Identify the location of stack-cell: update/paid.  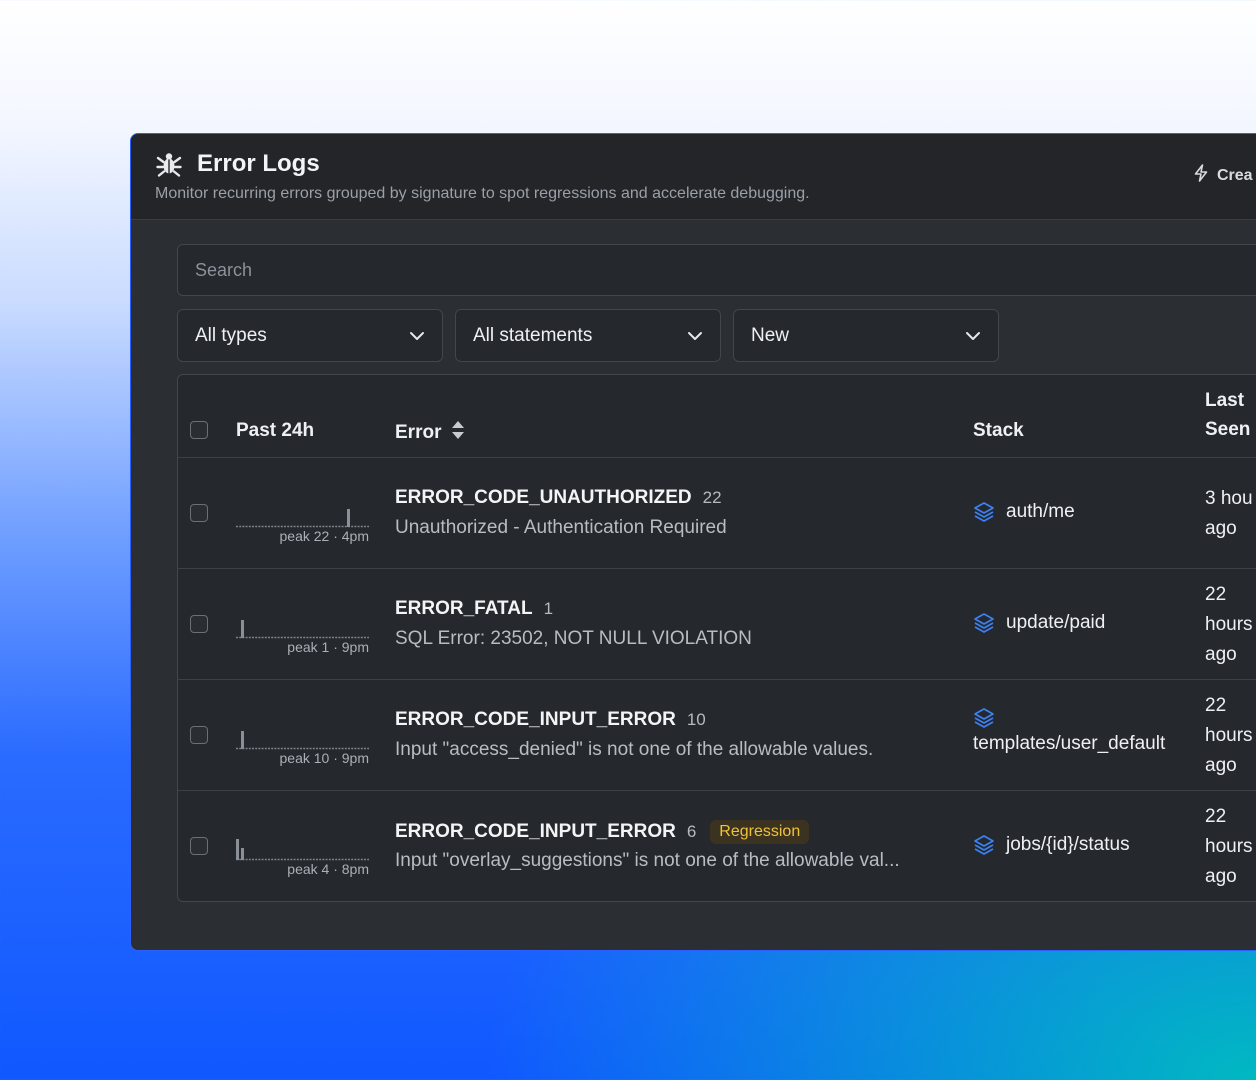
(1039, 623).